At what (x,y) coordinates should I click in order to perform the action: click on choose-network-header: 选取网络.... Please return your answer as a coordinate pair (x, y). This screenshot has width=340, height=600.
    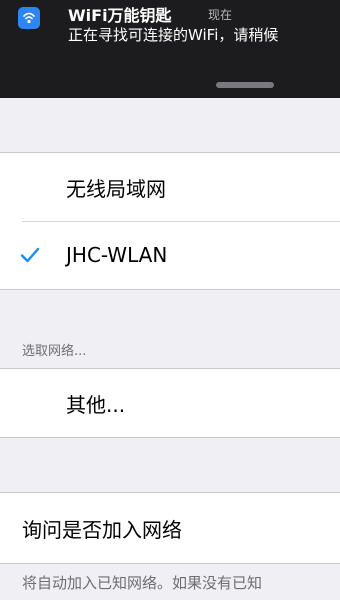
    Looking at the image, I should click on (54, 351).